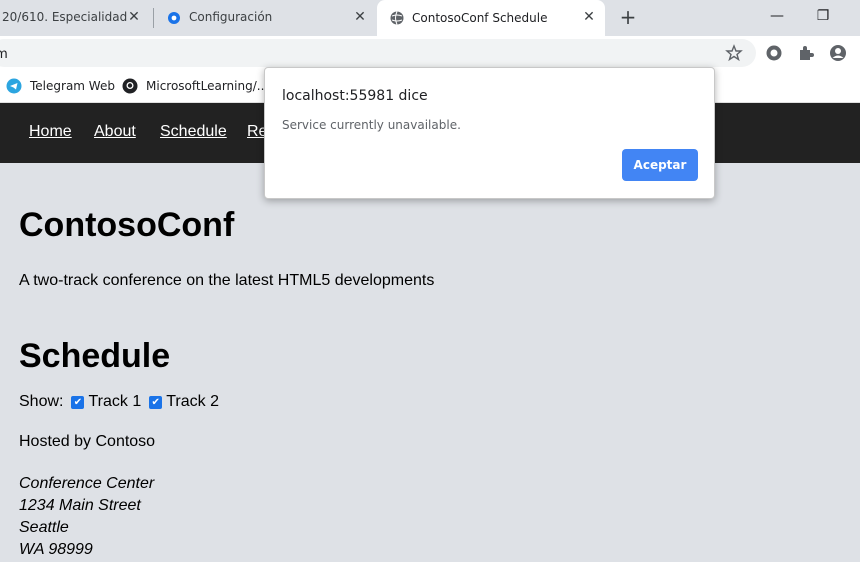 This screenshot has height=562, width=860. What do you see at coordinates (266, 17) in the screenshot?
I see `tab-configuracion: Configuración ✕` at bounding box center [266, 17].